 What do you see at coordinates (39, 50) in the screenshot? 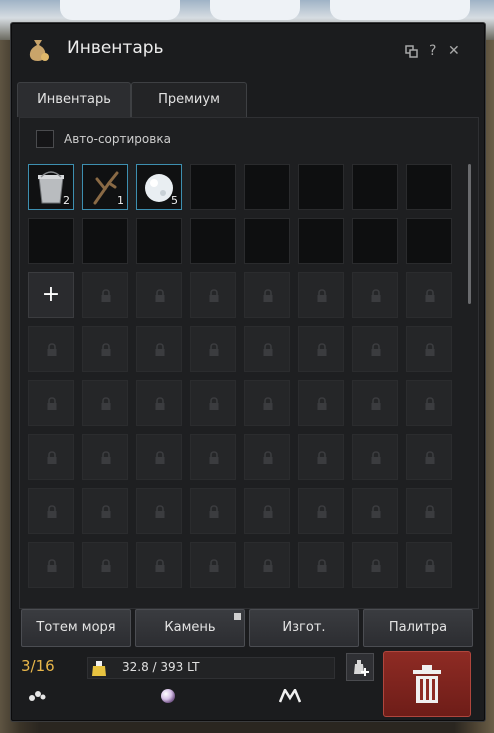
I see `money-bag-icon` at bounding box center [39, 50].